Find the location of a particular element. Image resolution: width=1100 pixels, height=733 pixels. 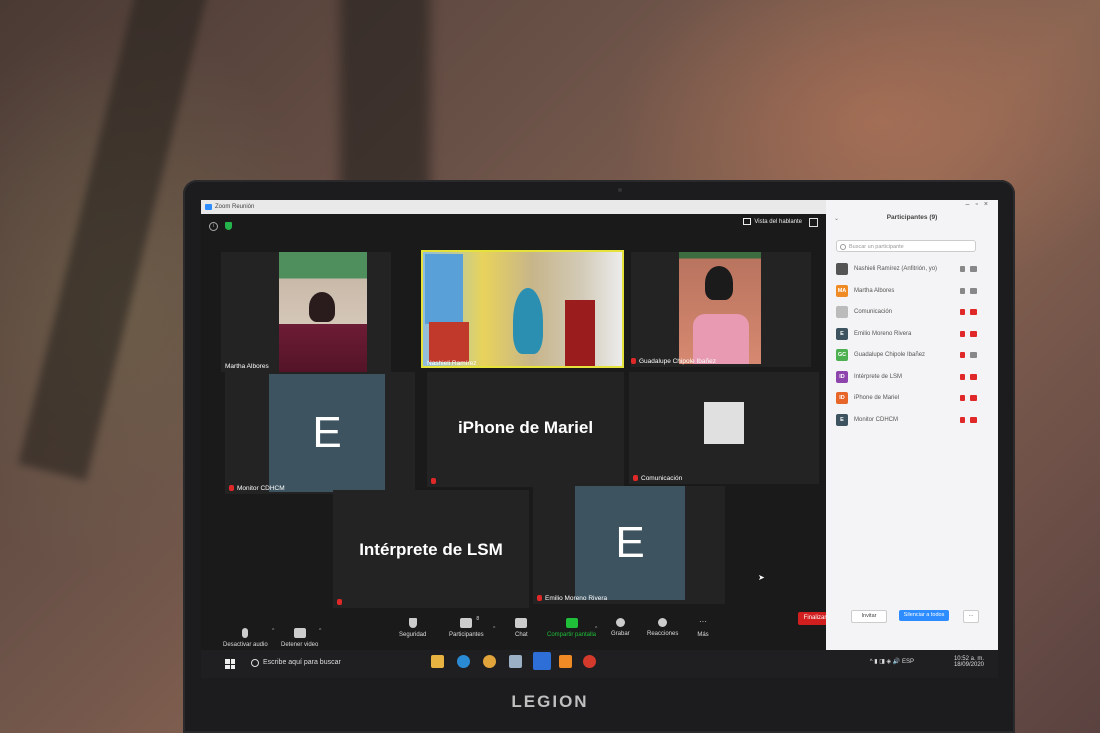

participants-button: 8 Participantes is located at coordinates (466, 627).